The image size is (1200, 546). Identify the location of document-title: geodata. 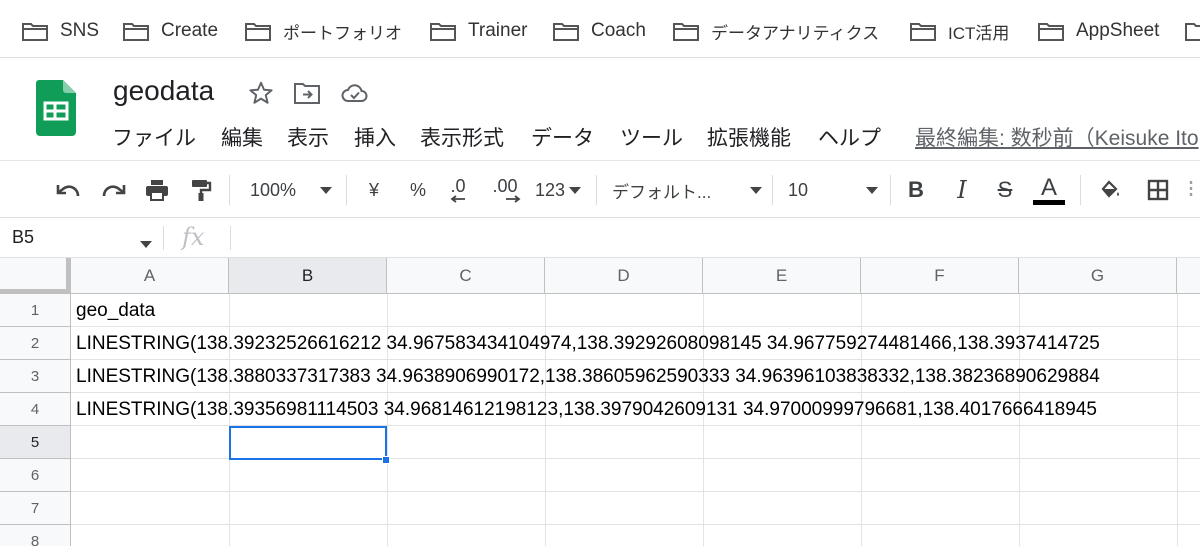
(163, 91).